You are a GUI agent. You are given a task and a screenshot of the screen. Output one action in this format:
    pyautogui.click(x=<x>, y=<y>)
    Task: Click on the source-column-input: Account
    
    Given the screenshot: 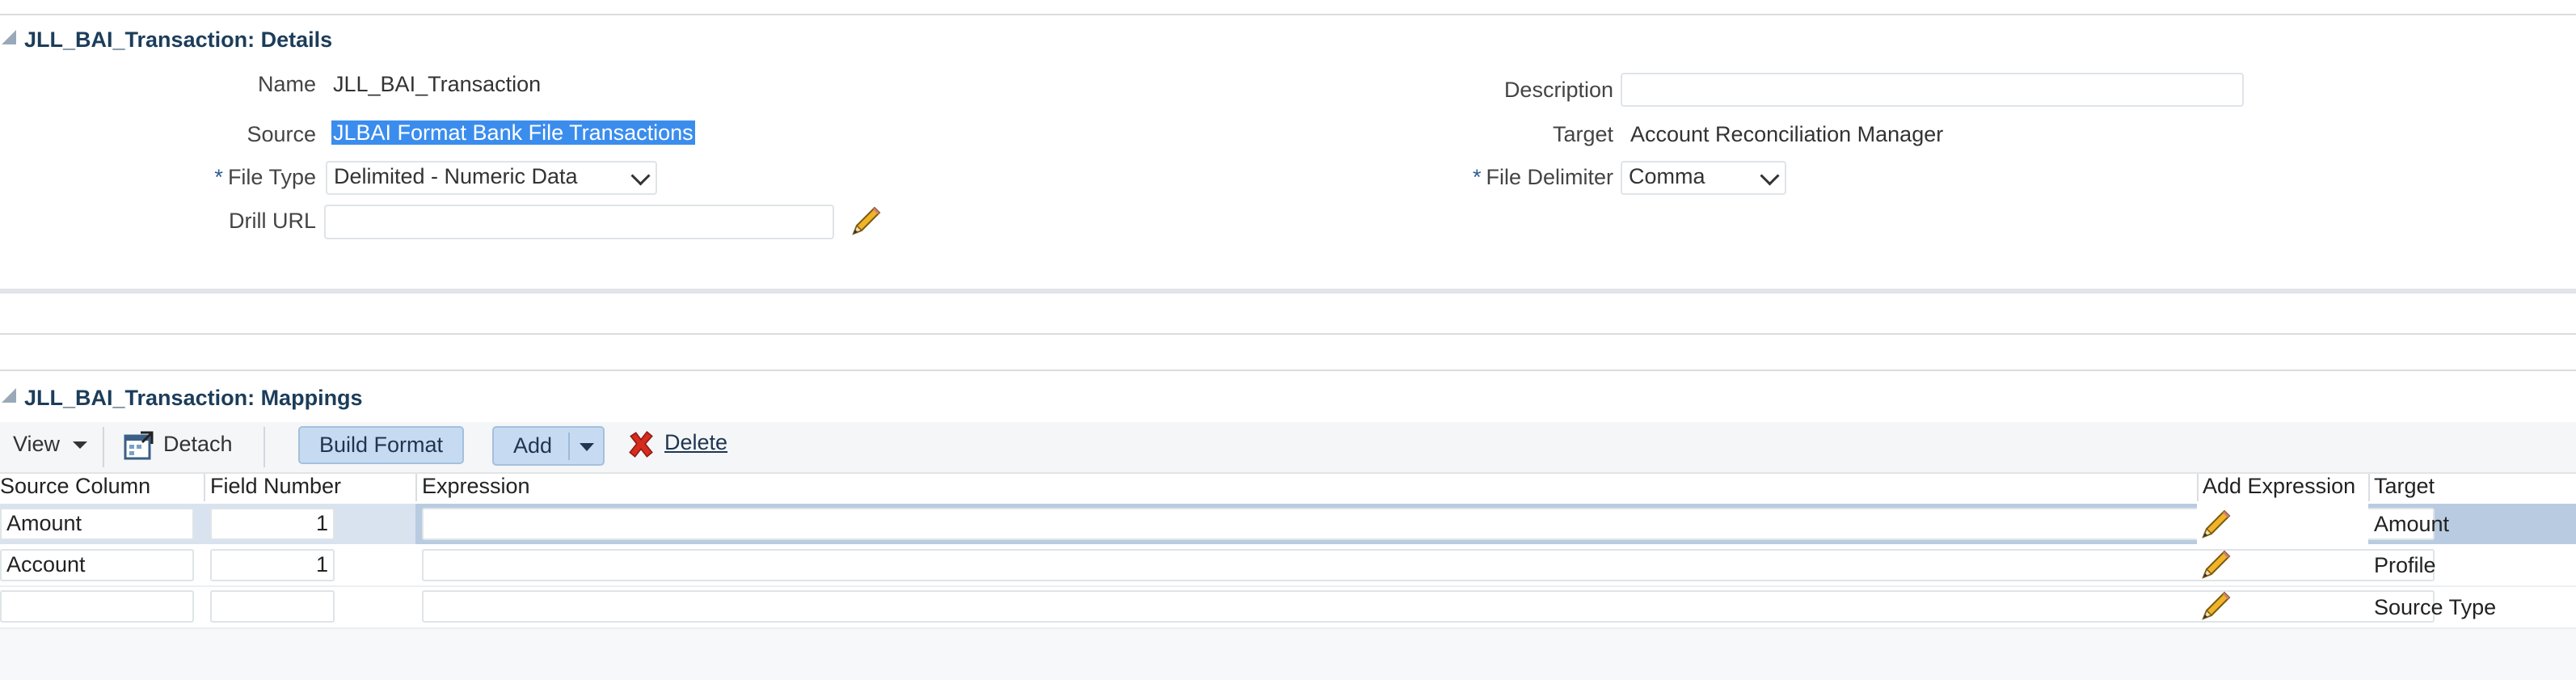 What is the action you would take?
    pyautogui.click(x=97, y=565)
    